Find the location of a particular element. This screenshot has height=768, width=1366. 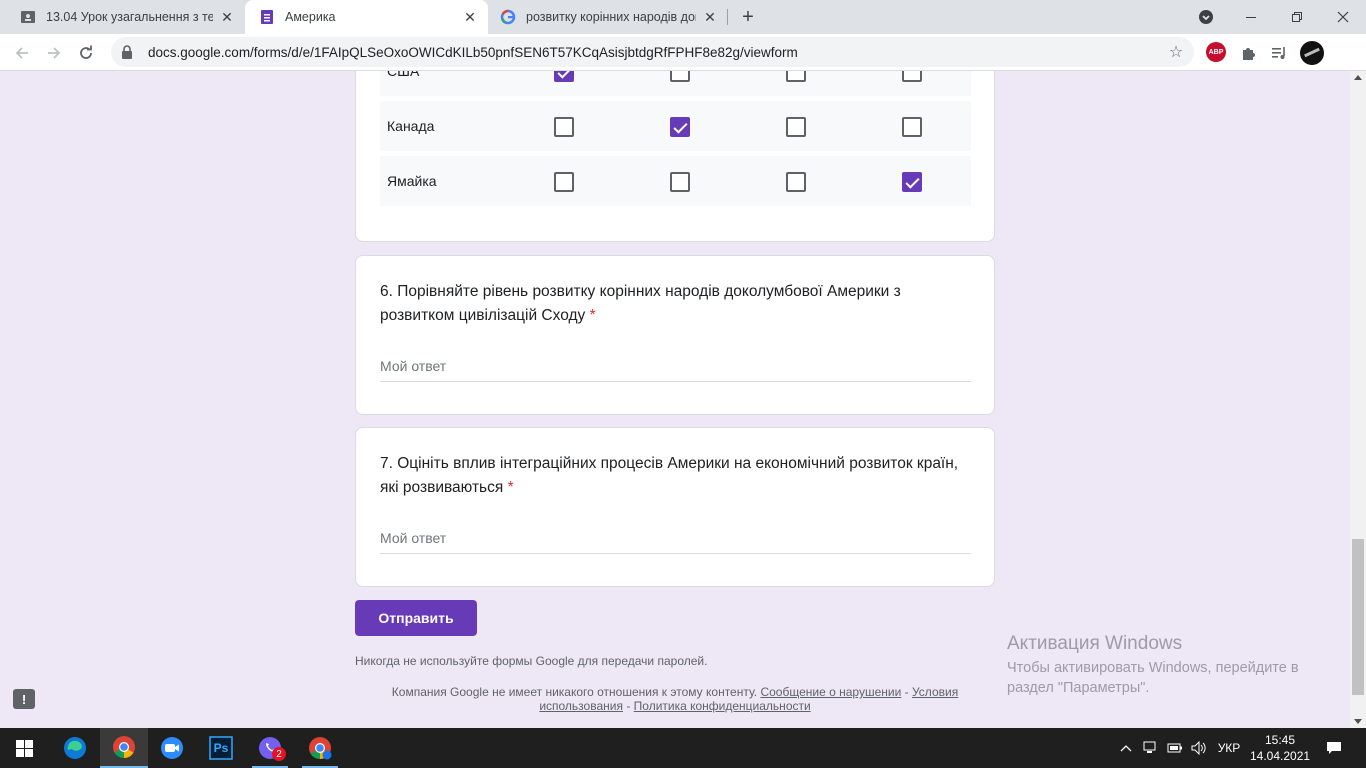

clock-time: 15:45 is located at coordinates (1280, 740).